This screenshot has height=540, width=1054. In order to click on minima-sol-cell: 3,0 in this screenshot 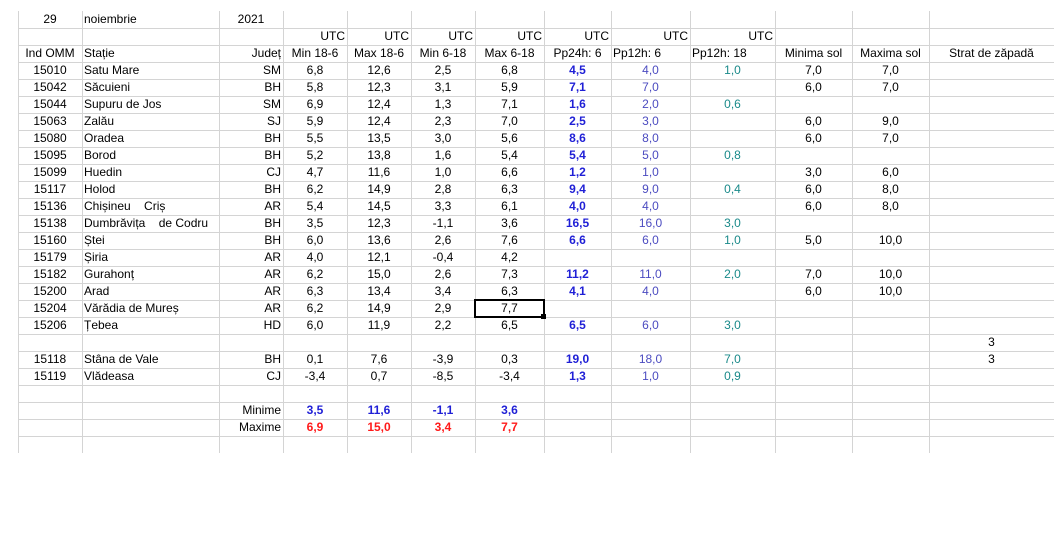, I will do `click(813, 172)`.